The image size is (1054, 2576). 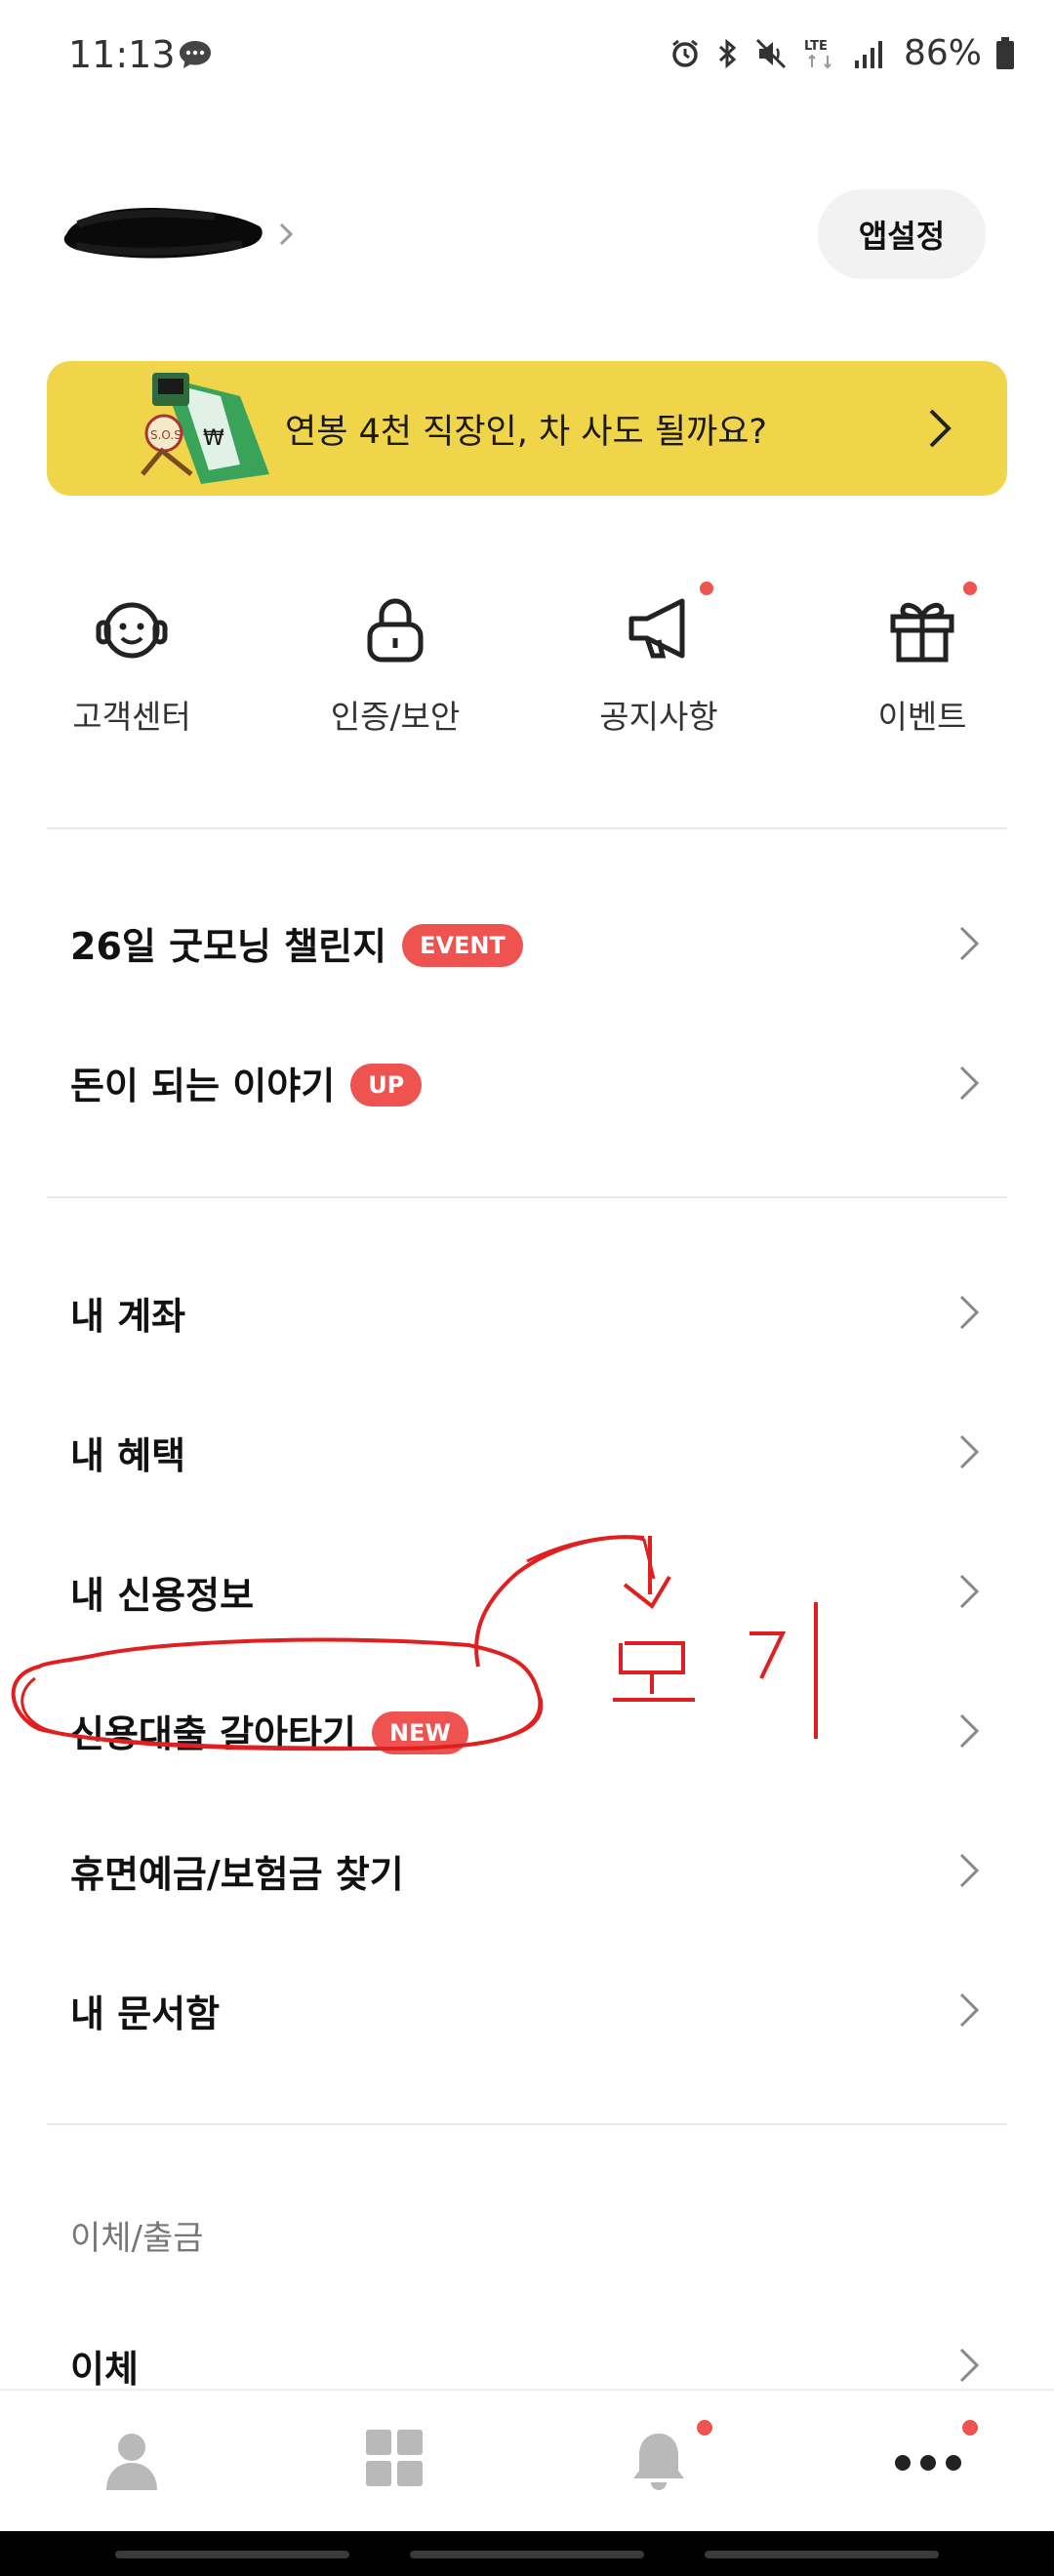 I want to click on nav-more, so click(x=922, y=2462).